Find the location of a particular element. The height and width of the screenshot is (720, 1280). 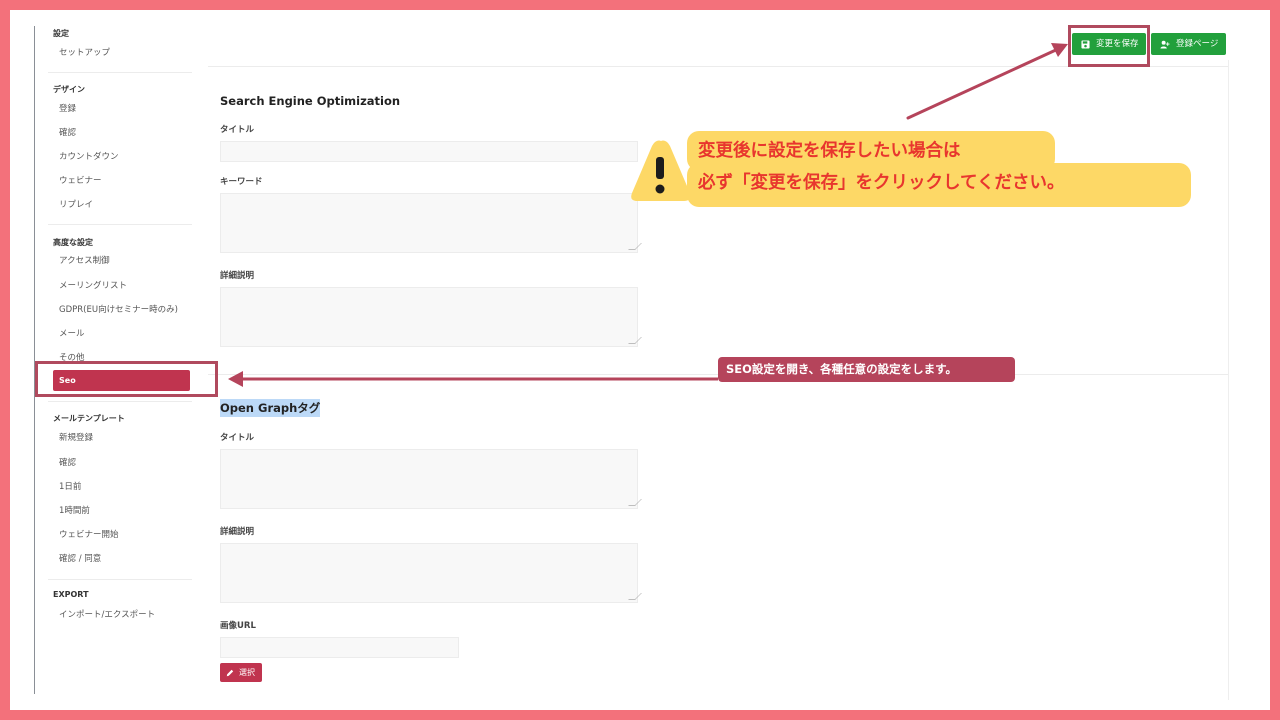

warning-icon is located at coordinates (661, 170).